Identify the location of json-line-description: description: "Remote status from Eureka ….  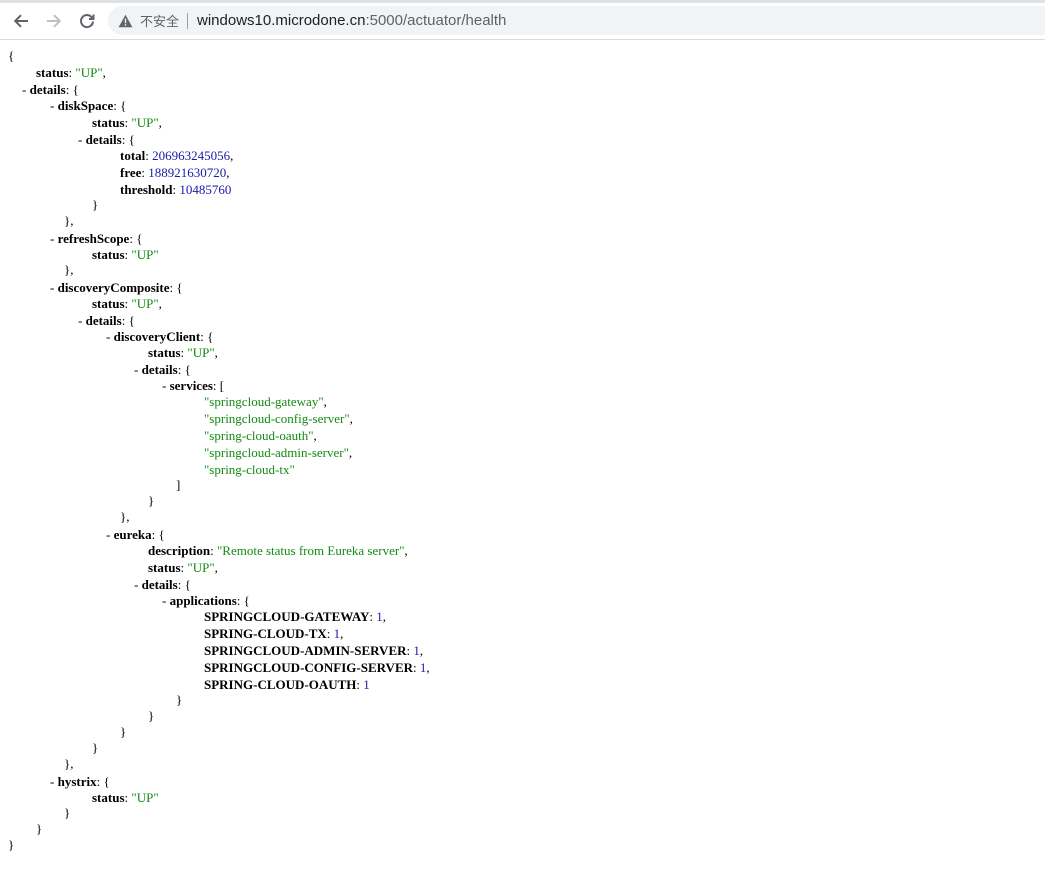
(278, 550).